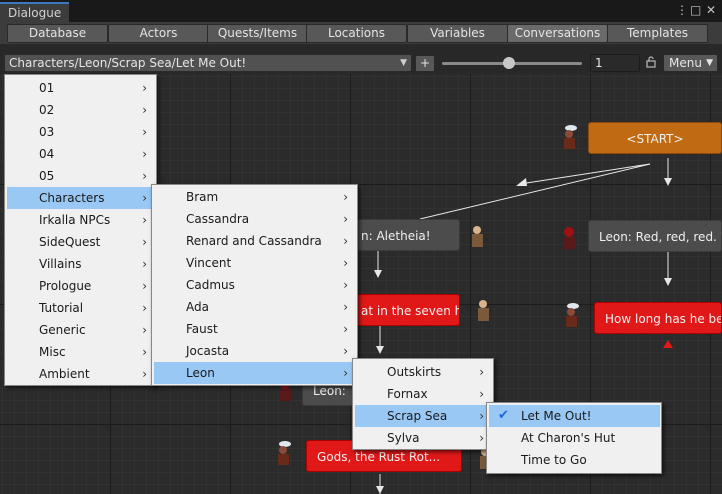  Describe the element at coordinates (255, 351) in the screenshot. I see `menu-item-jocasta: Jocasta ›` at that location.